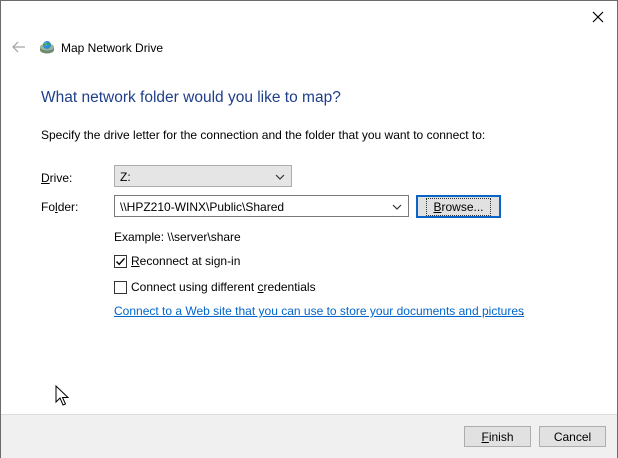  What do you see at coordinates (223, 287) in the screenshot?
I see `credentials-label: Connect using different credentials` at bounding box center [223, 287].